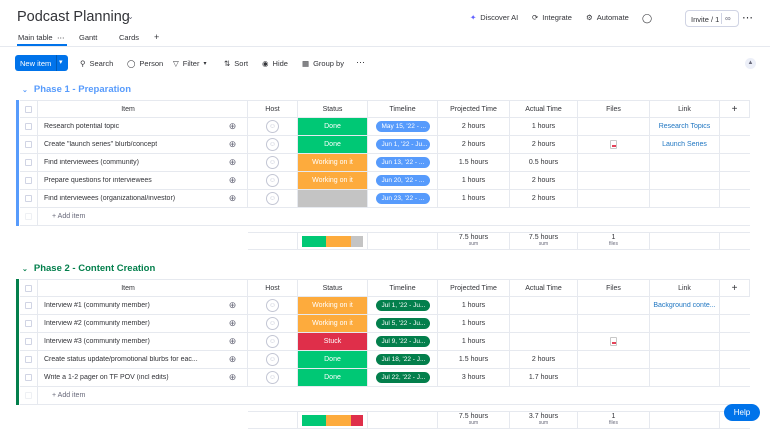 The image size is (770, 432). I want to click on add-item-button: + Add item, so click(68, 216).